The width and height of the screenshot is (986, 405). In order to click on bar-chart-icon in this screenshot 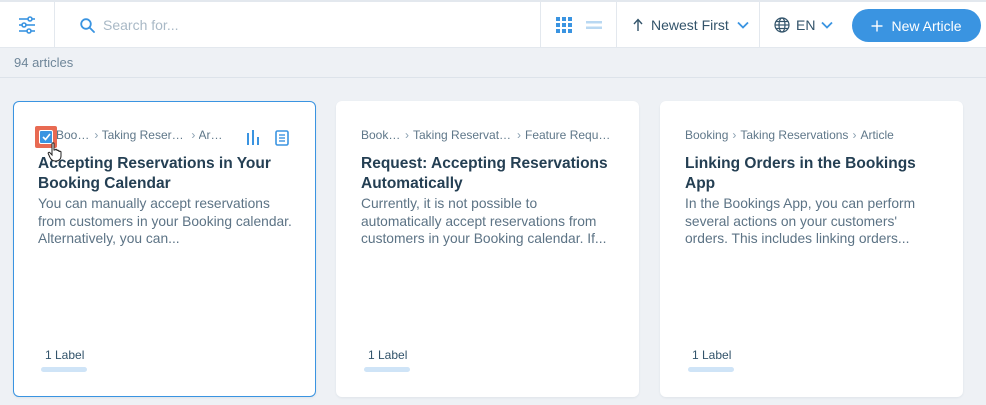, I will do `click(253, 137)`.